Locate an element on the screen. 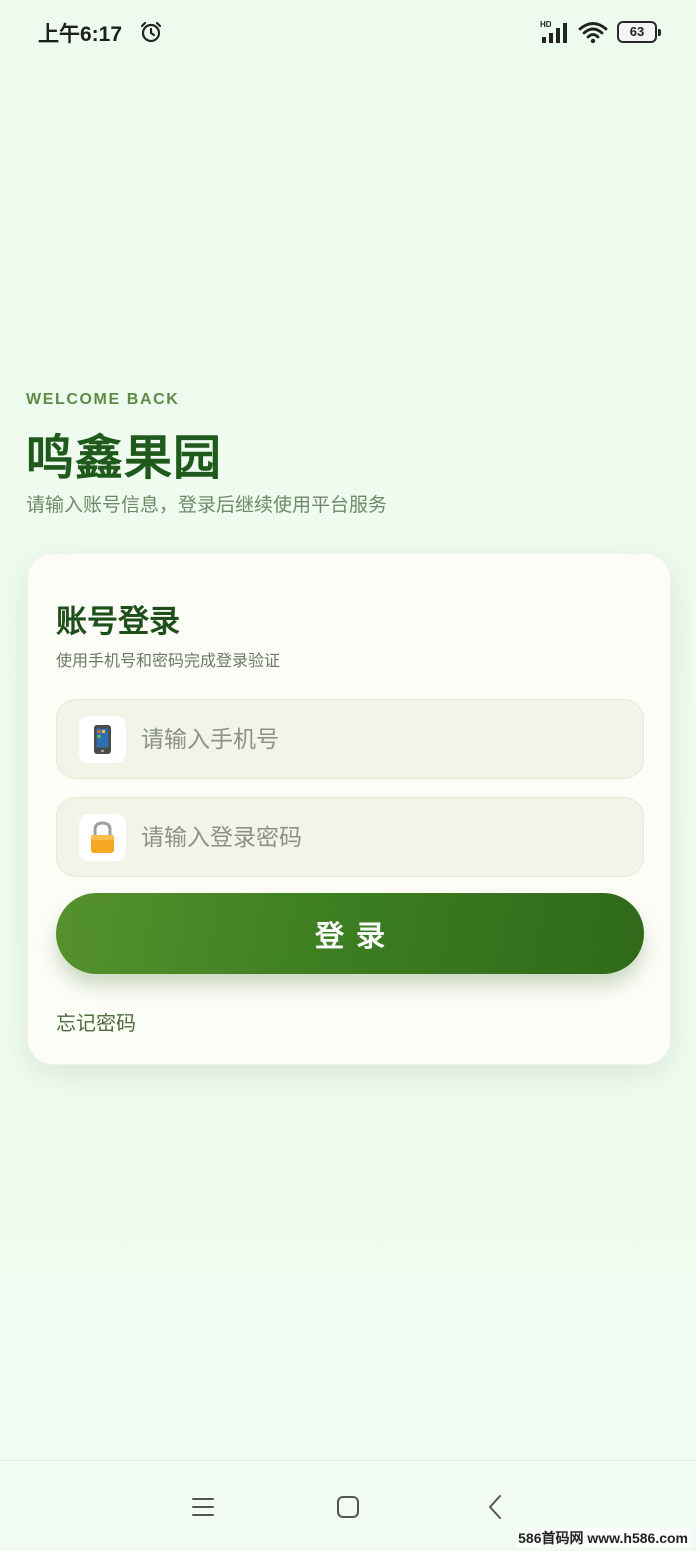 The width and height of the screenshot is (696, 1551). menu-icon is located at coordinates (203, 1507).